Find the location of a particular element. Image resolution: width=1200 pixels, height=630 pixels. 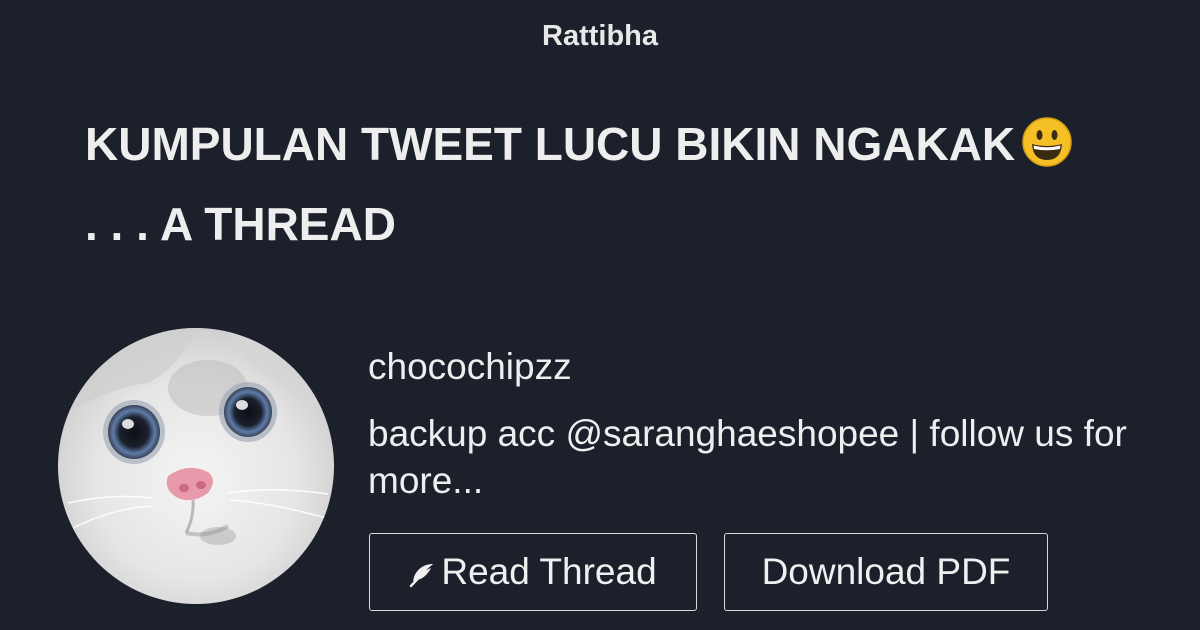

grinning-face-icon is located at coordinates (1047, 152).